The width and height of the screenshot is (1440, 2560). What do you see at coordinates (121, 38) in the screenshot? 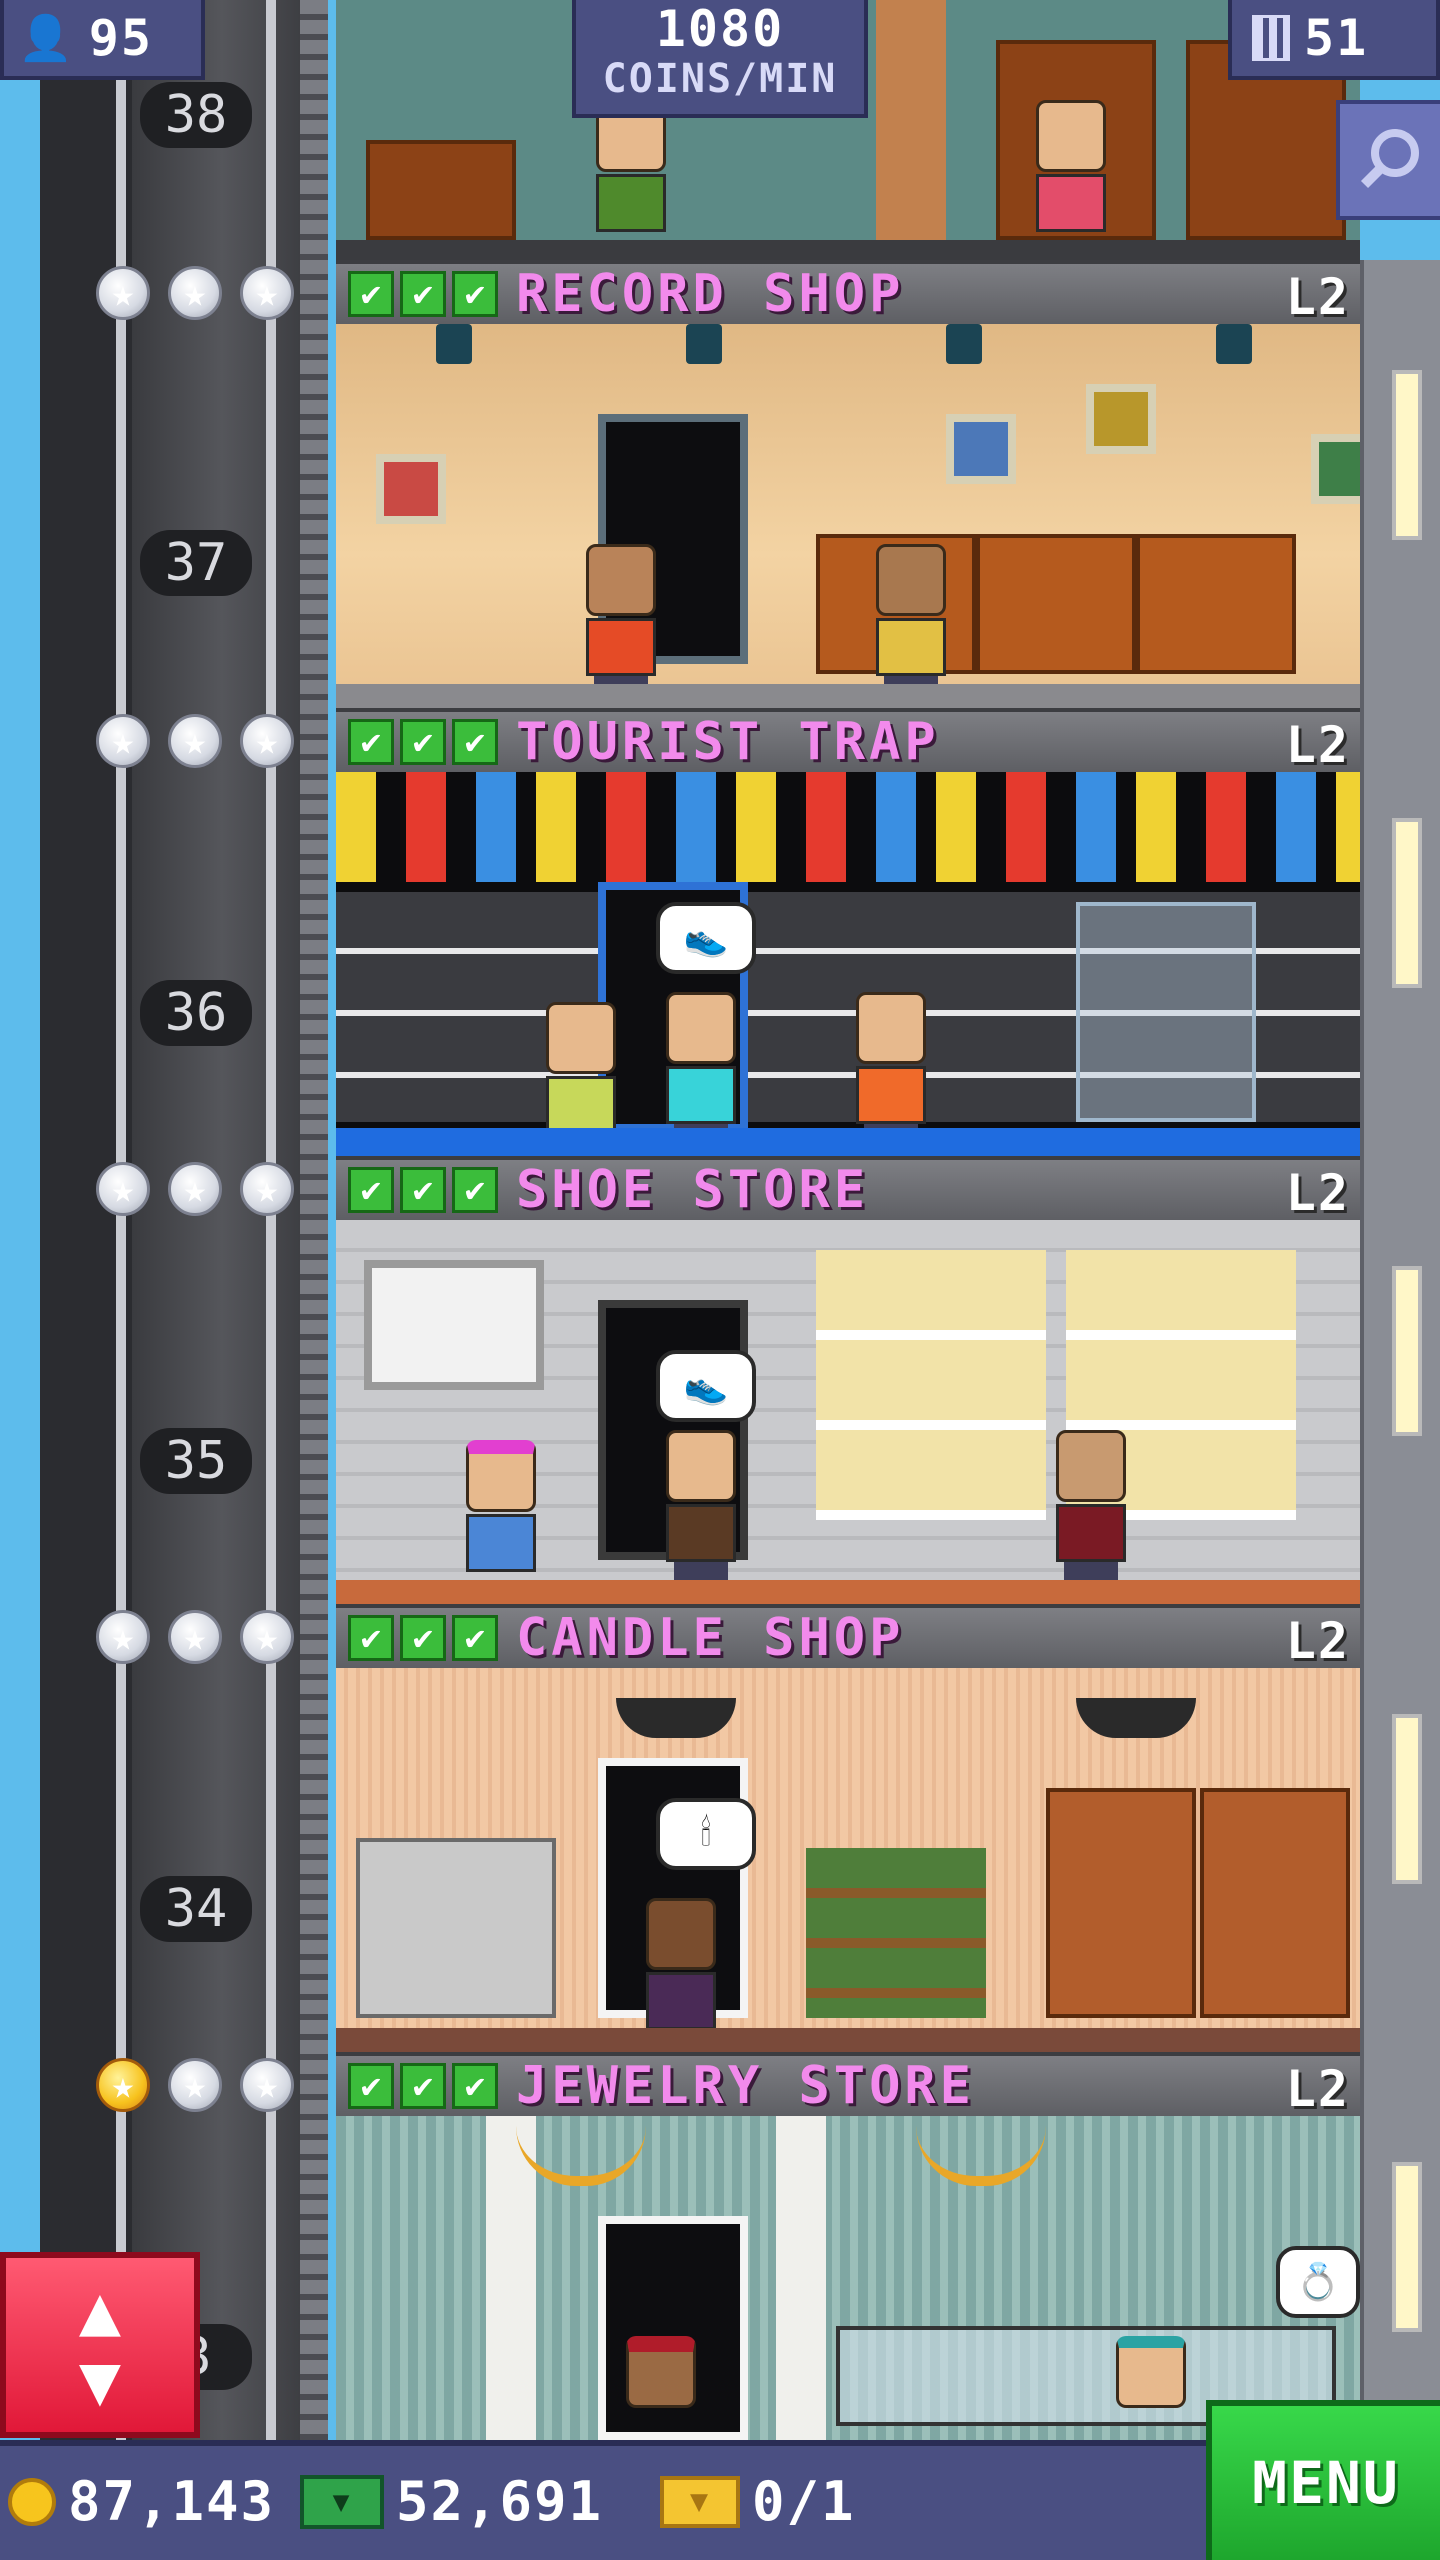
I see `population-value: 95` at bounding box center [121, 38].